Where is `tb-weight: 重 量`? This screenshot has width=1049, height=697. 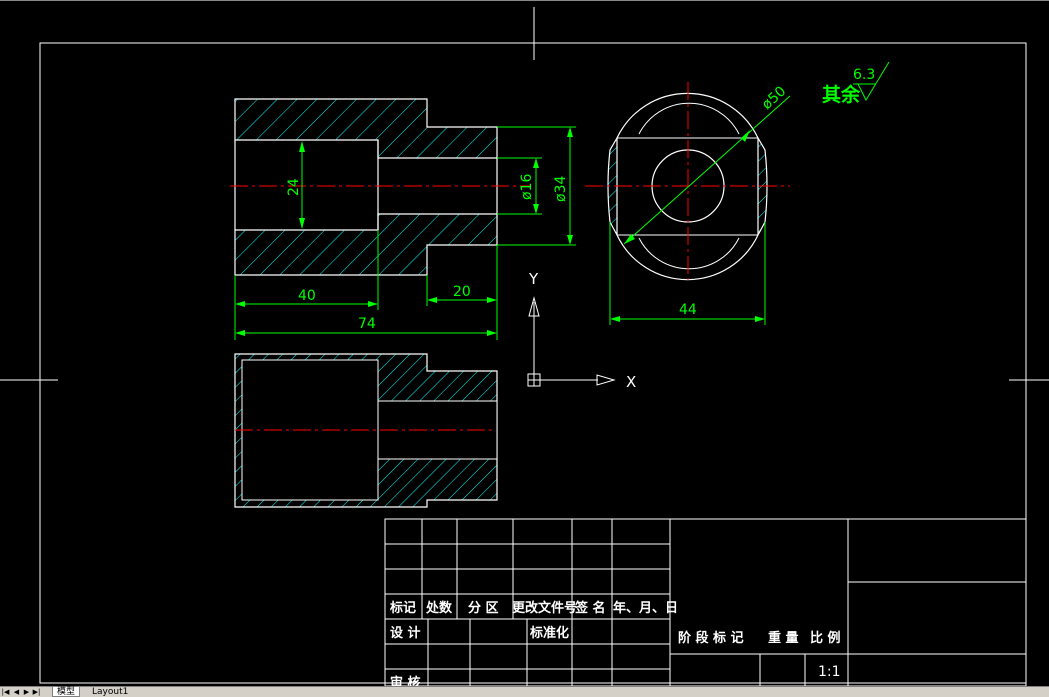 tb-weight: 重 量 is located at coordinates (783, 638).